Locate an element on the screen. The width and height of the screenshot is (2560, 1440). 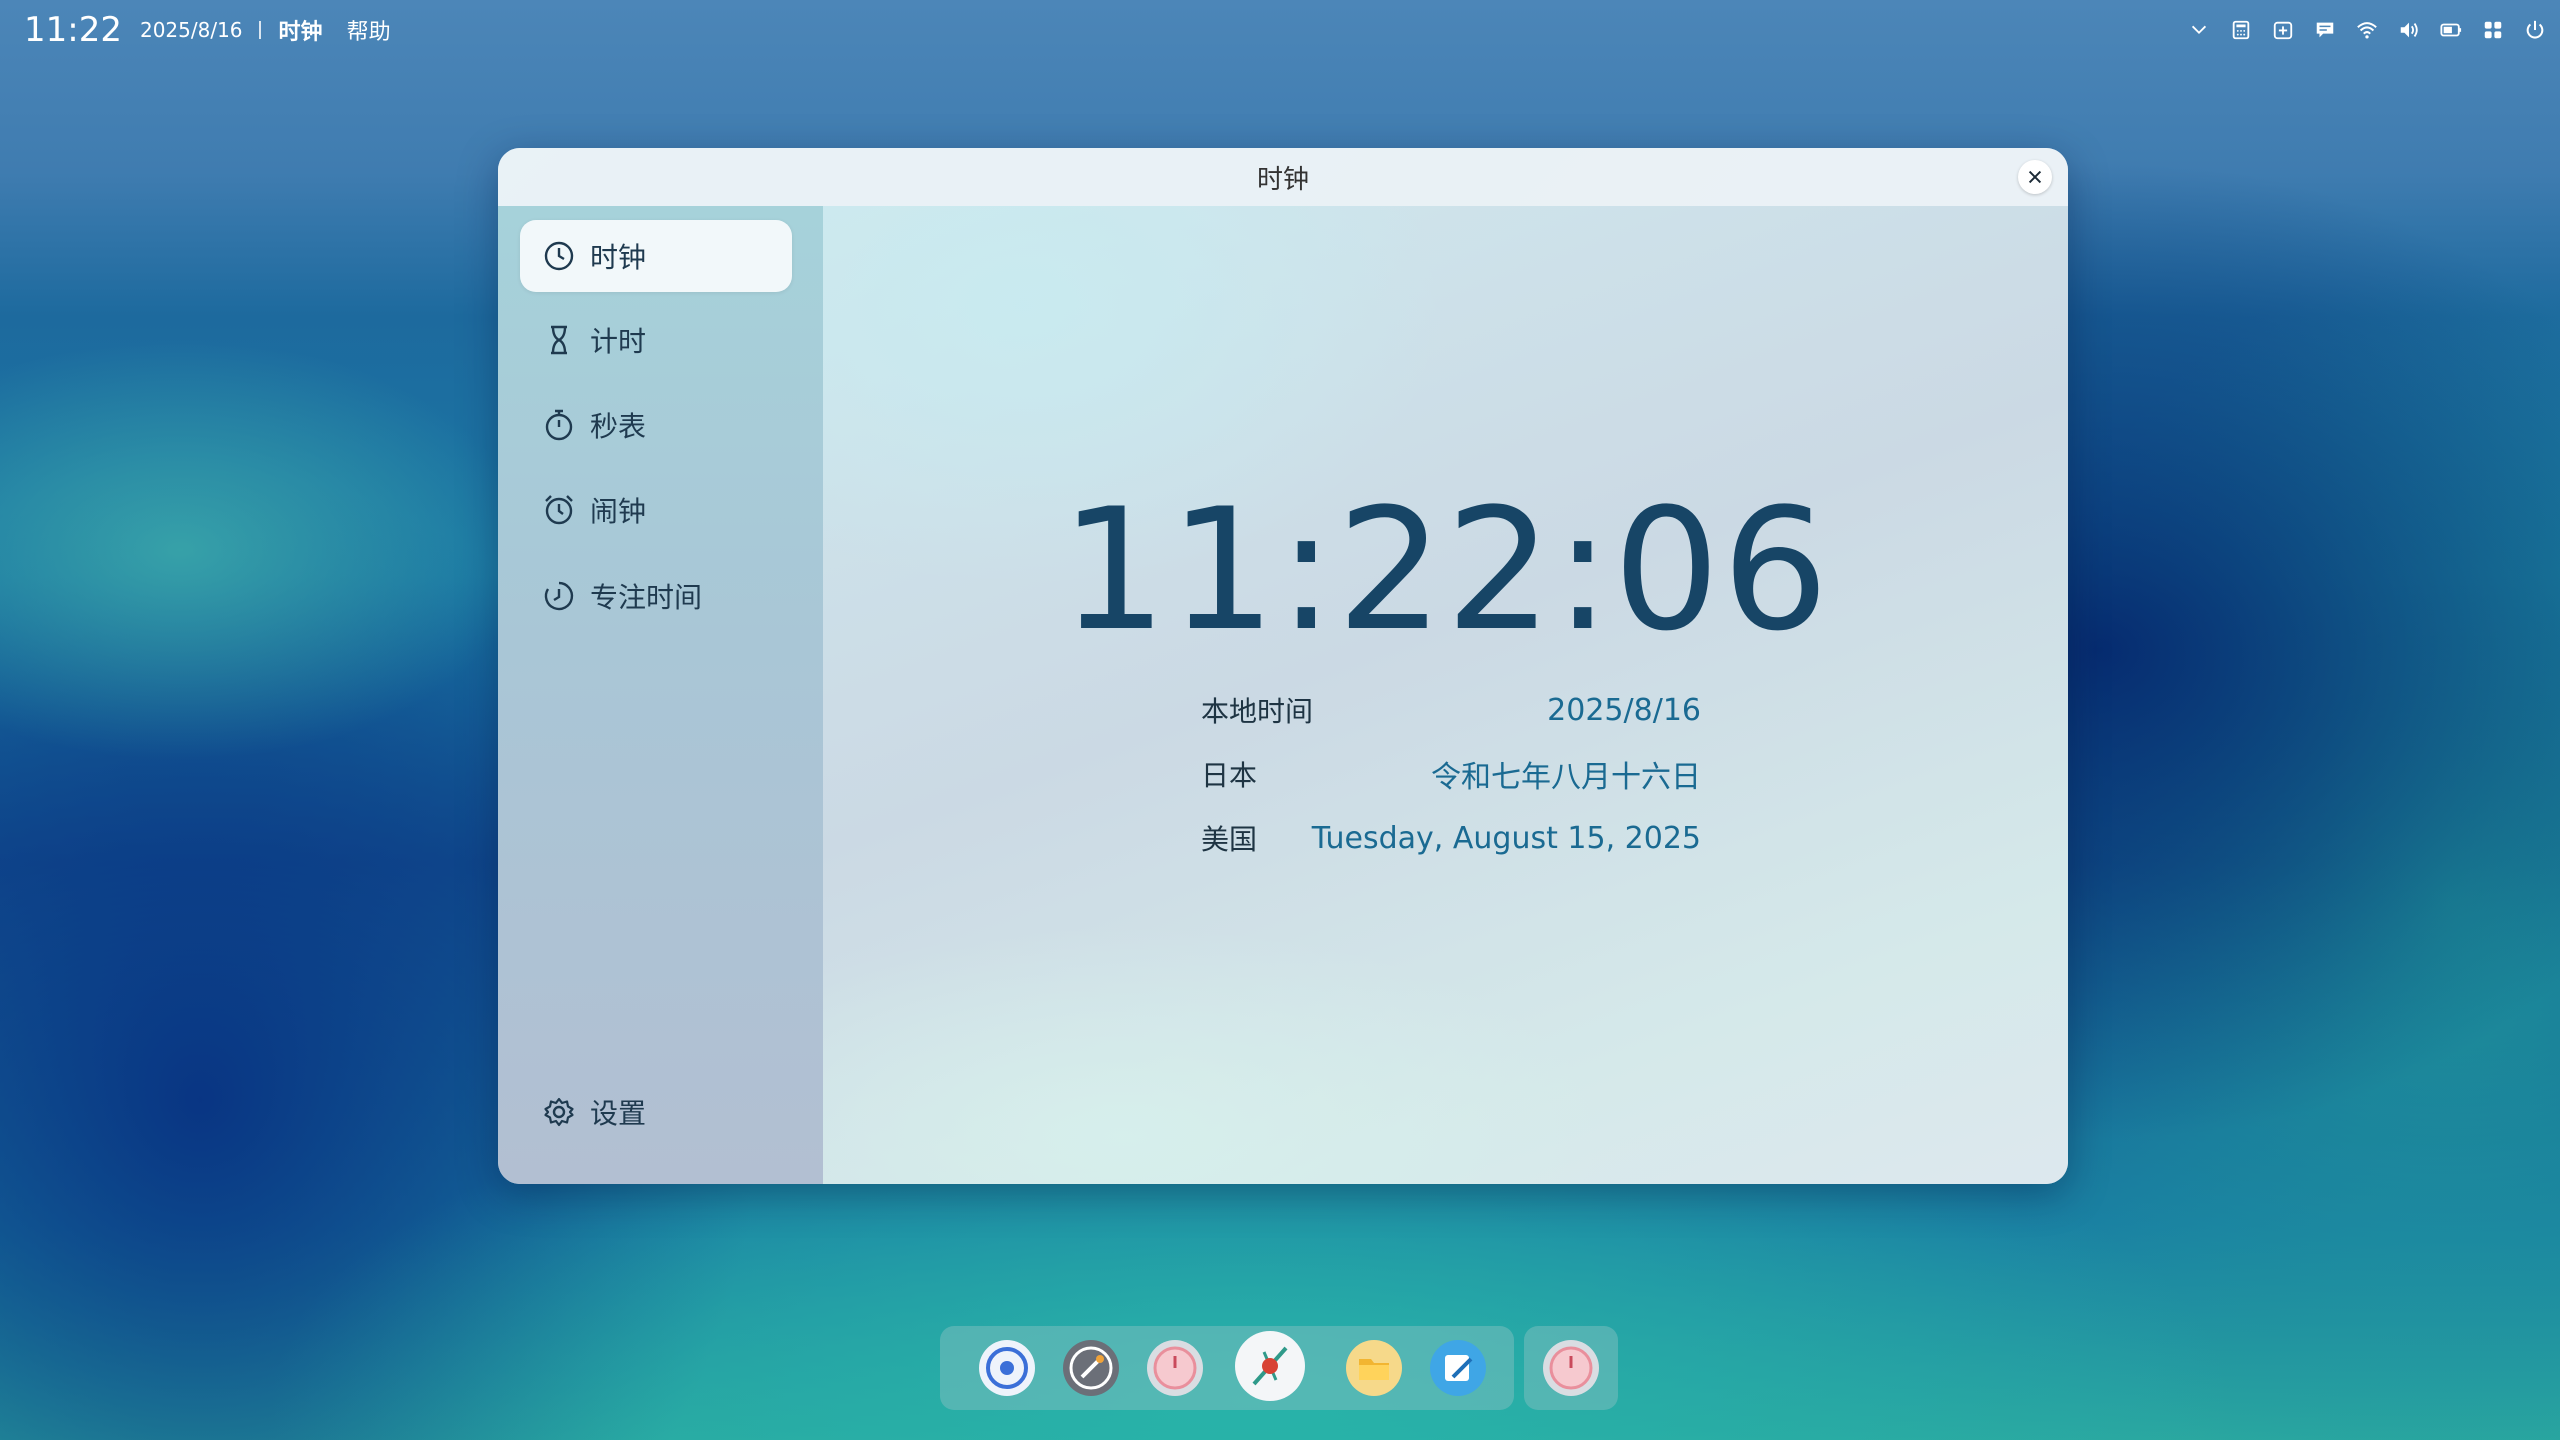
usa-date-row: 美国 Tuesday, August 15, 2025 is located at coordinates (1451, 838).